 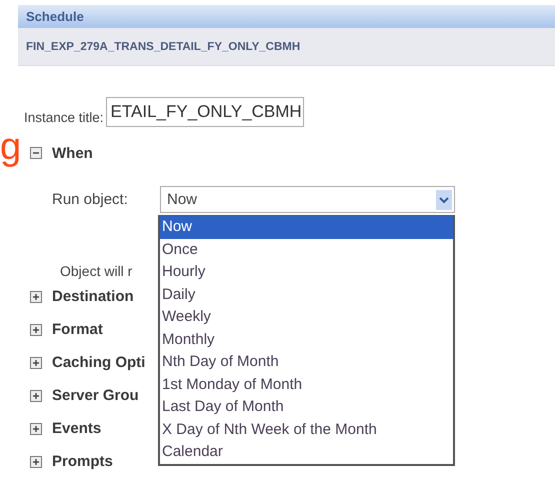 I want to click on collapse-icon, so click(x=36, y=153).